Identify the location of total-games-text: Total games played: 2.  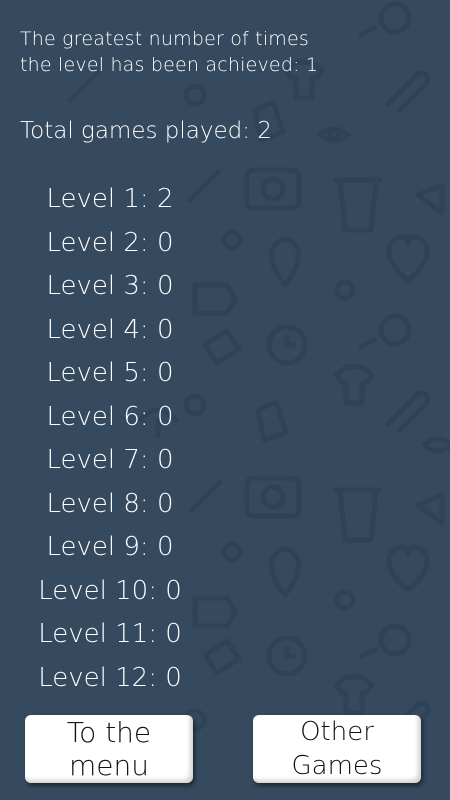
(146, 131).